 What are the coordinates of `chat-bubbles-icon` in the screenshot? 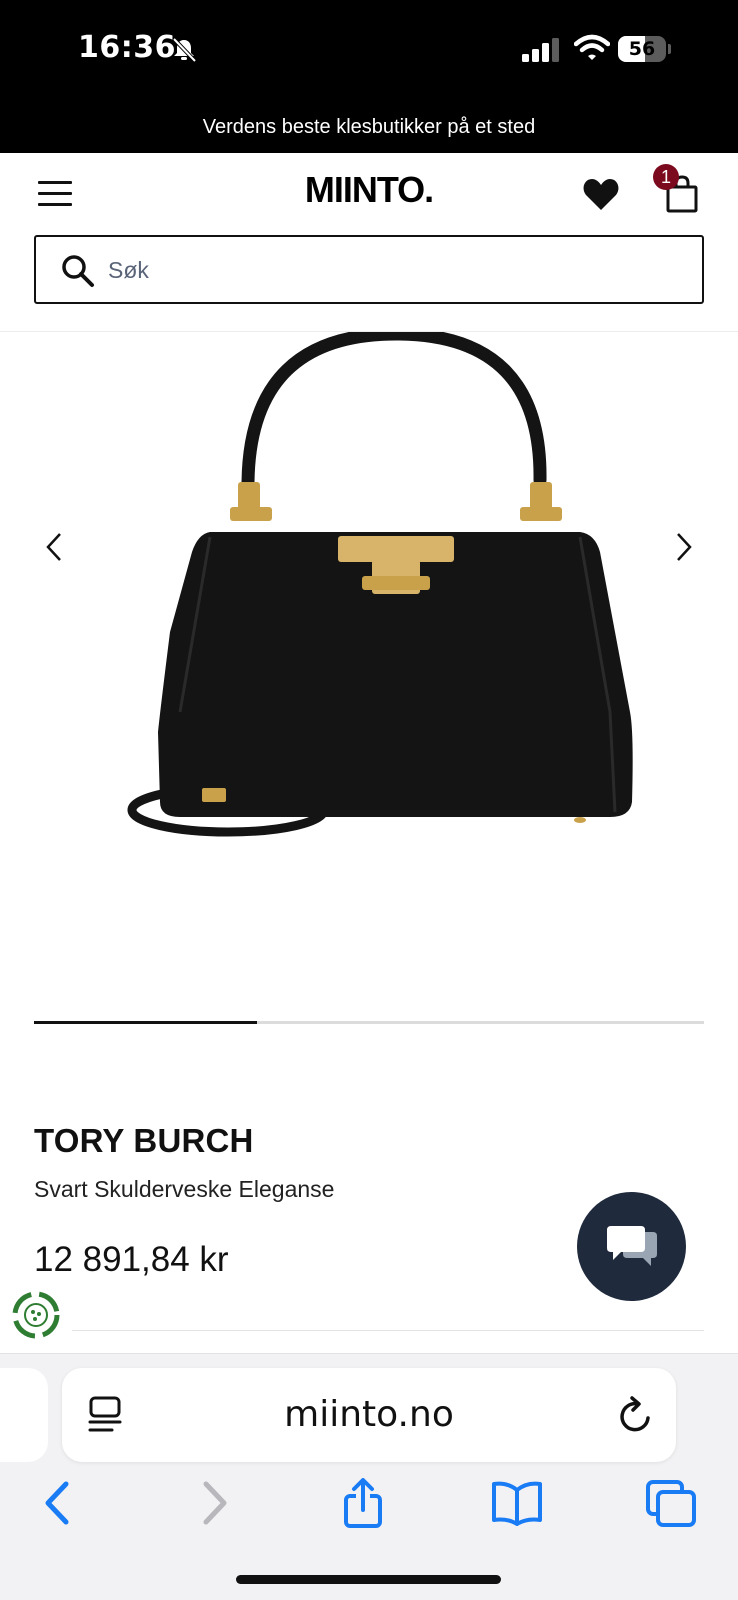 It's located at (632, 1246).